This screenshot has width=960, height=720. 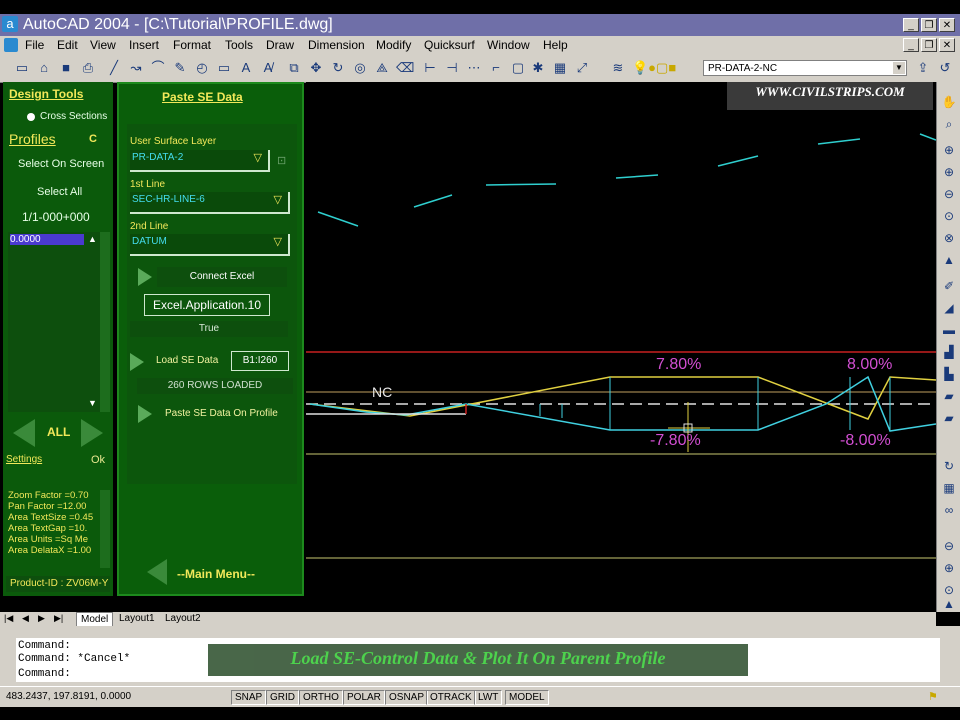 I want to click on menu-help: Help, so click(x=555, y=45).